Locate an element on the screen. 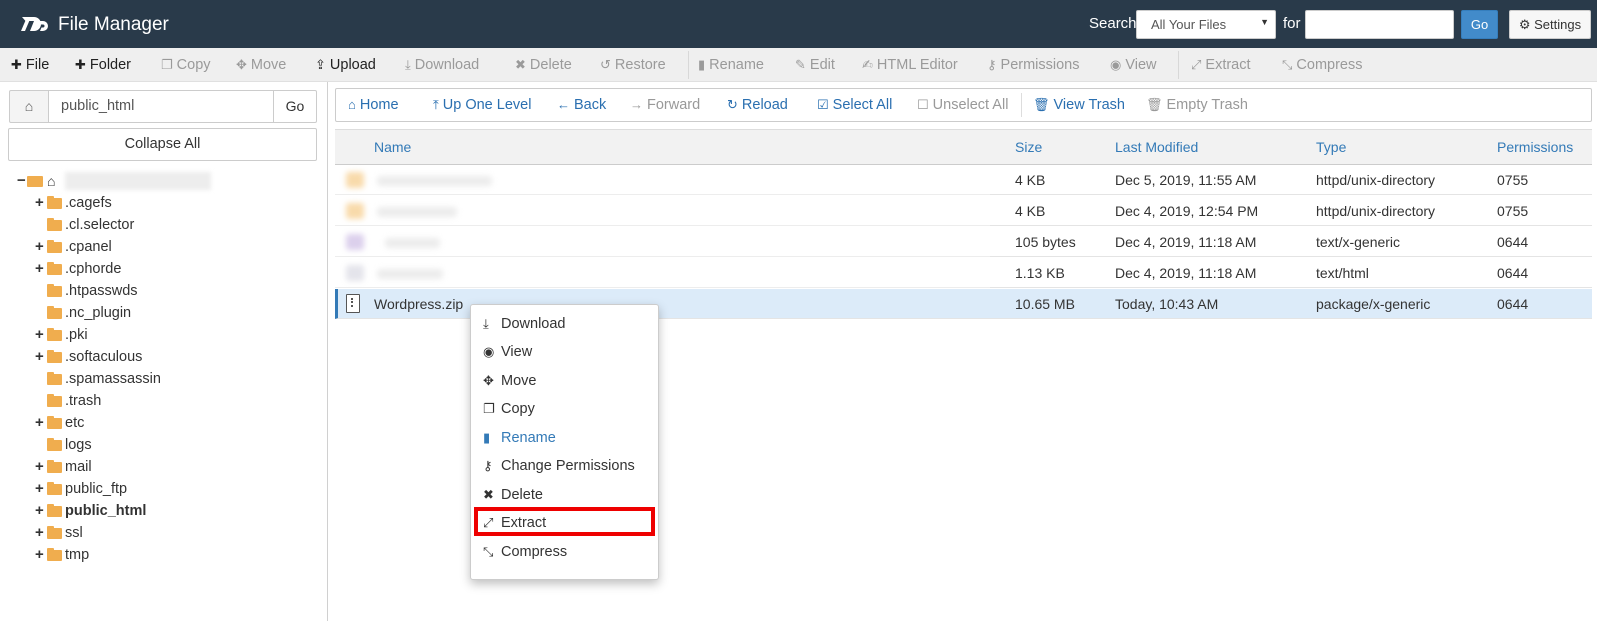 The width and height of the screenshot is (1597, 621). toolbar-compress-label: Compress is located at coordinates (1329, 65).